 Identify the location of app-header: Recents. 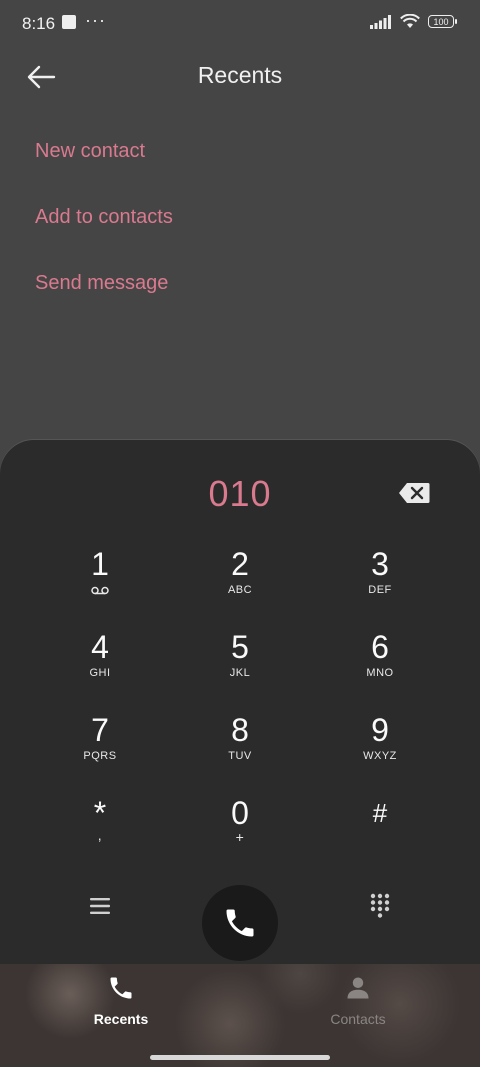
(240, 77).